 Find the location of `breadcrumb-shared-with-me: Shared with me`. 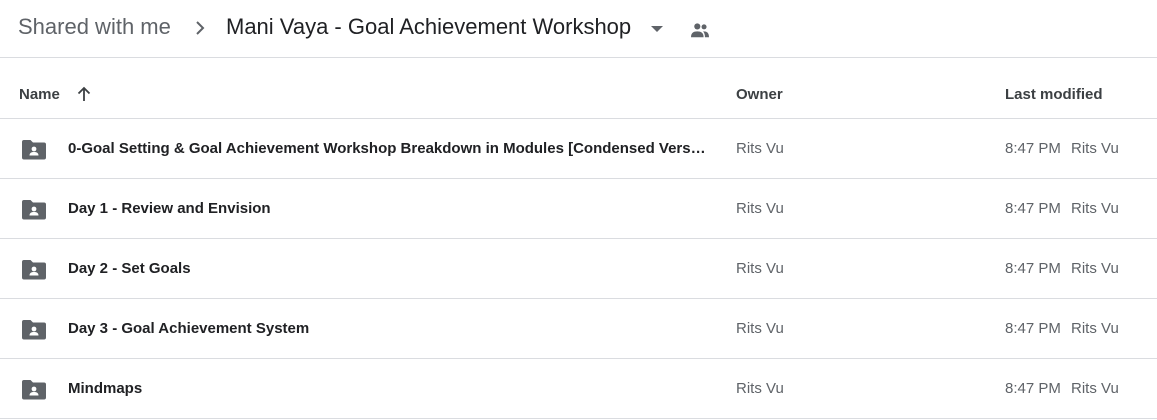

breadcrumb-shared-with-me: Shared with me is located at coordinates (94, 27).